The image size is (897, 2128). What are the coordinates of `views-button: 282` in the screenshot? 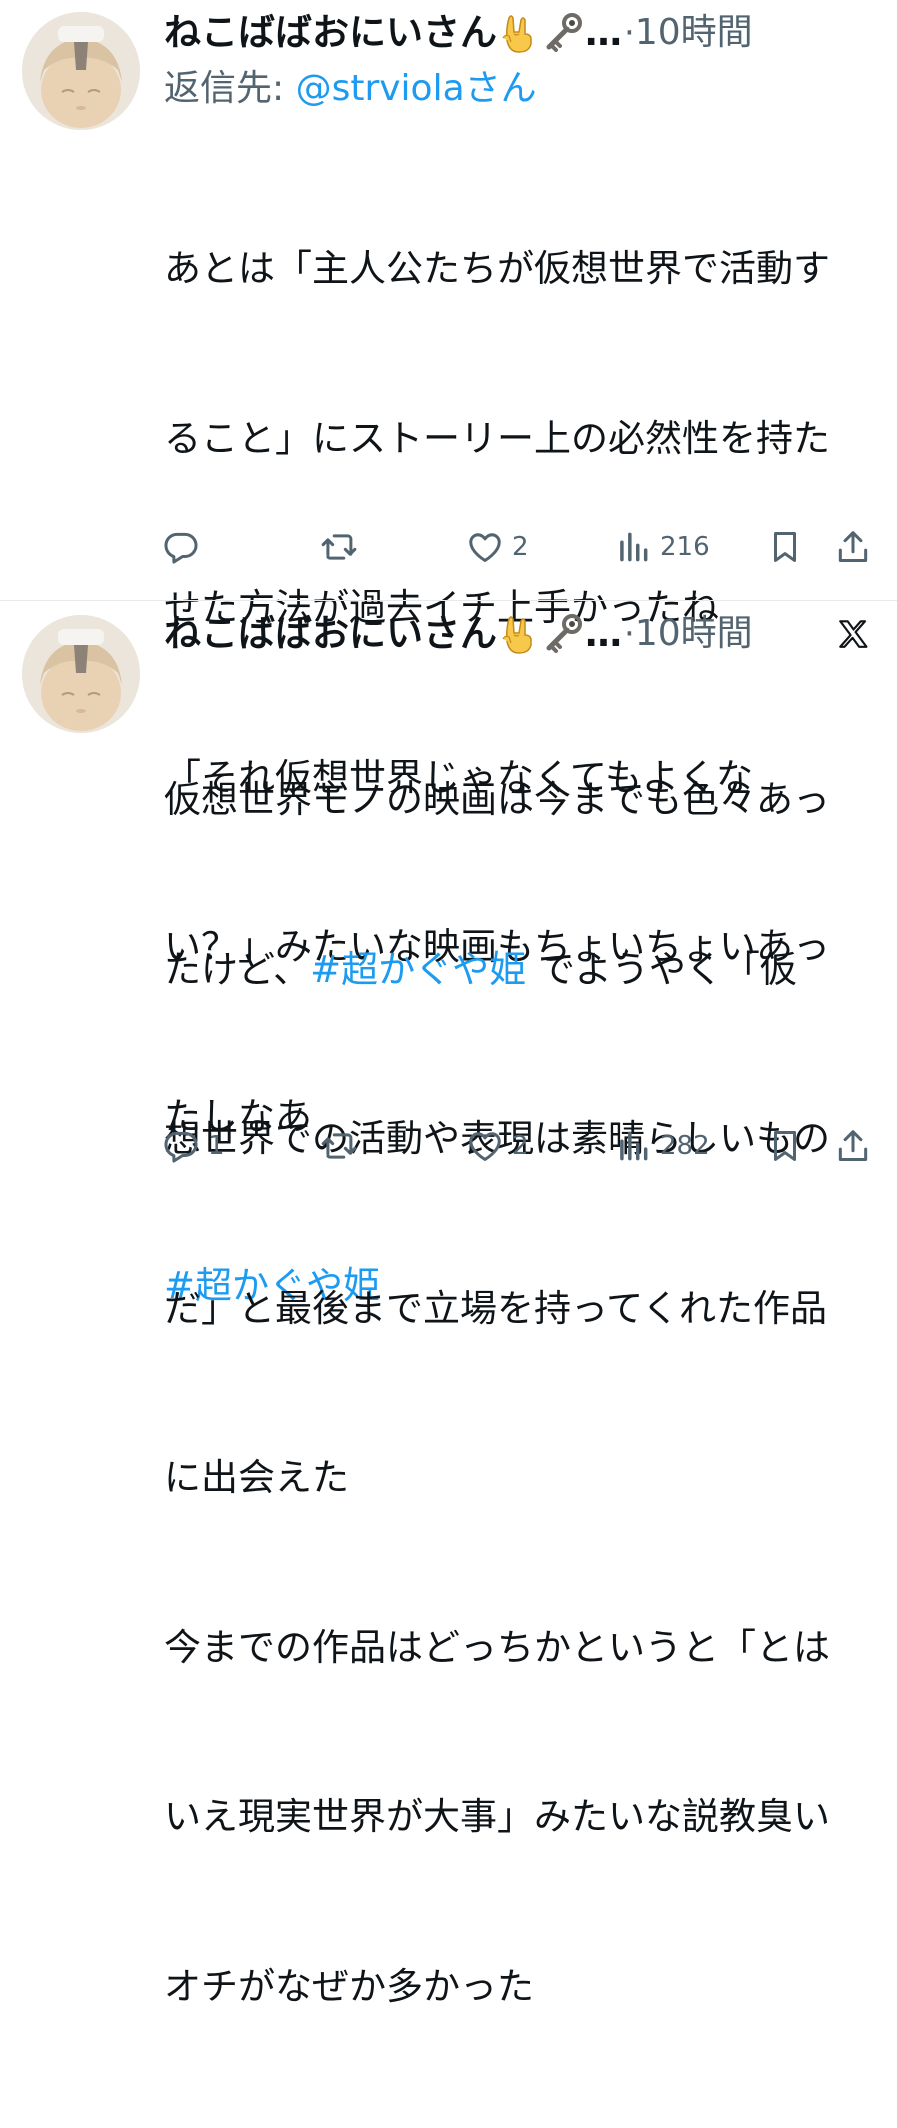 It's located at (662, 1146).